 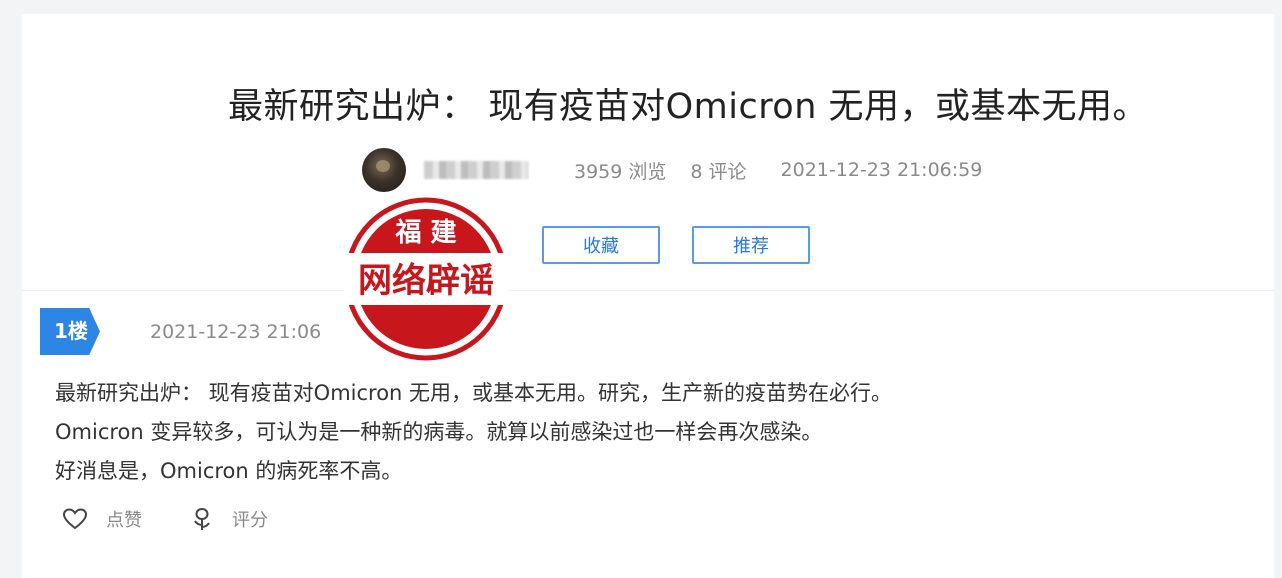 I want to click on author-name-blurred, so click(x=476, y=170).